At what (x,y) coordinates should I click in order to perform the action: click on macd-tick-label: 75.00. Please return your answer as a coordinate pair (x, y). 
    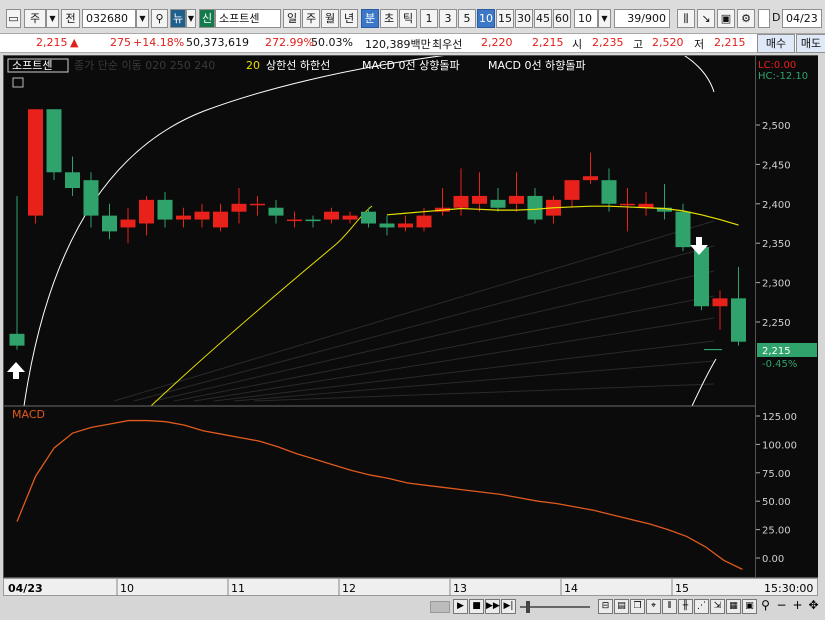
    Looking at the image, I should click on (776, 474).